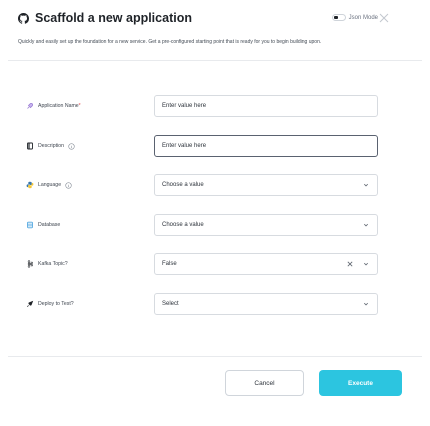 The image size is (430, 426). Describe the element at coordinates (49, 225) in the screenshot. I see `database-label: Database` at that location.